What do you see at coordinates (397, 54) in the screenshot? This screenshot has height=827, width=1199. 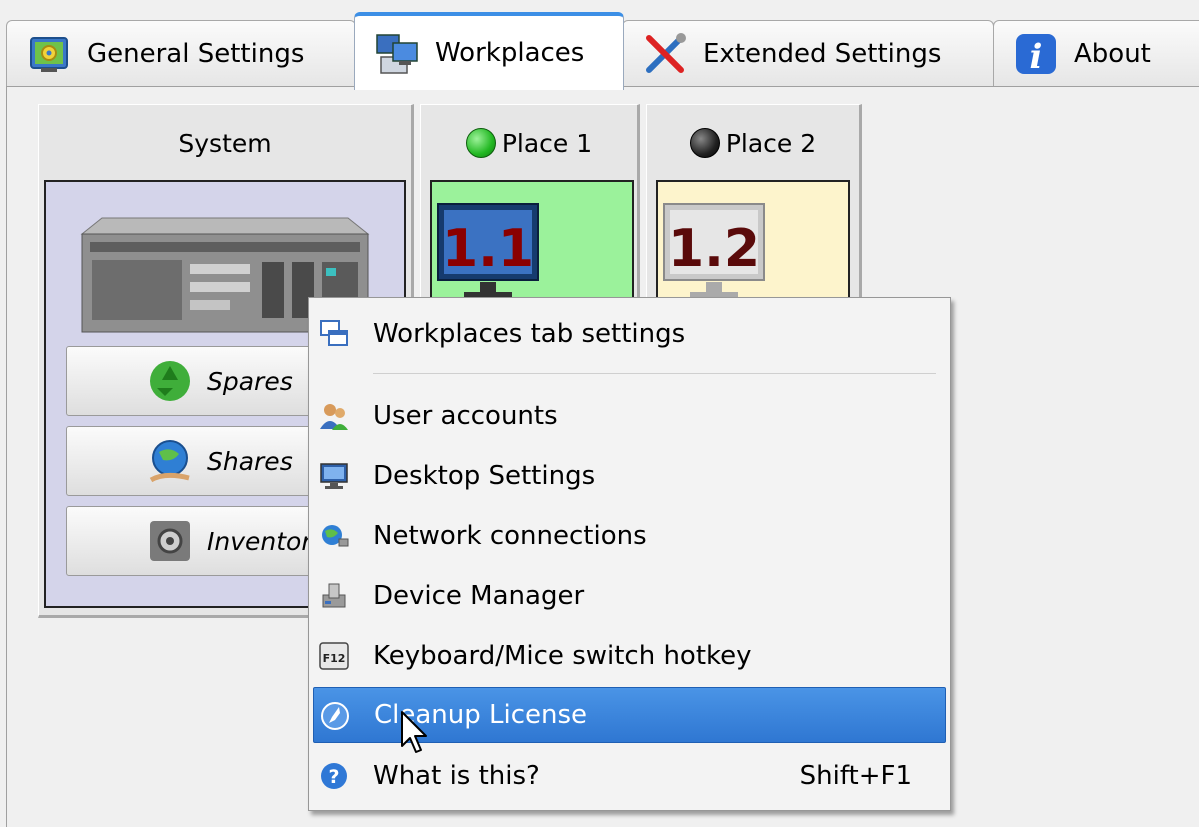 I see `workplaces-icon` at bounding box center [397, 54].